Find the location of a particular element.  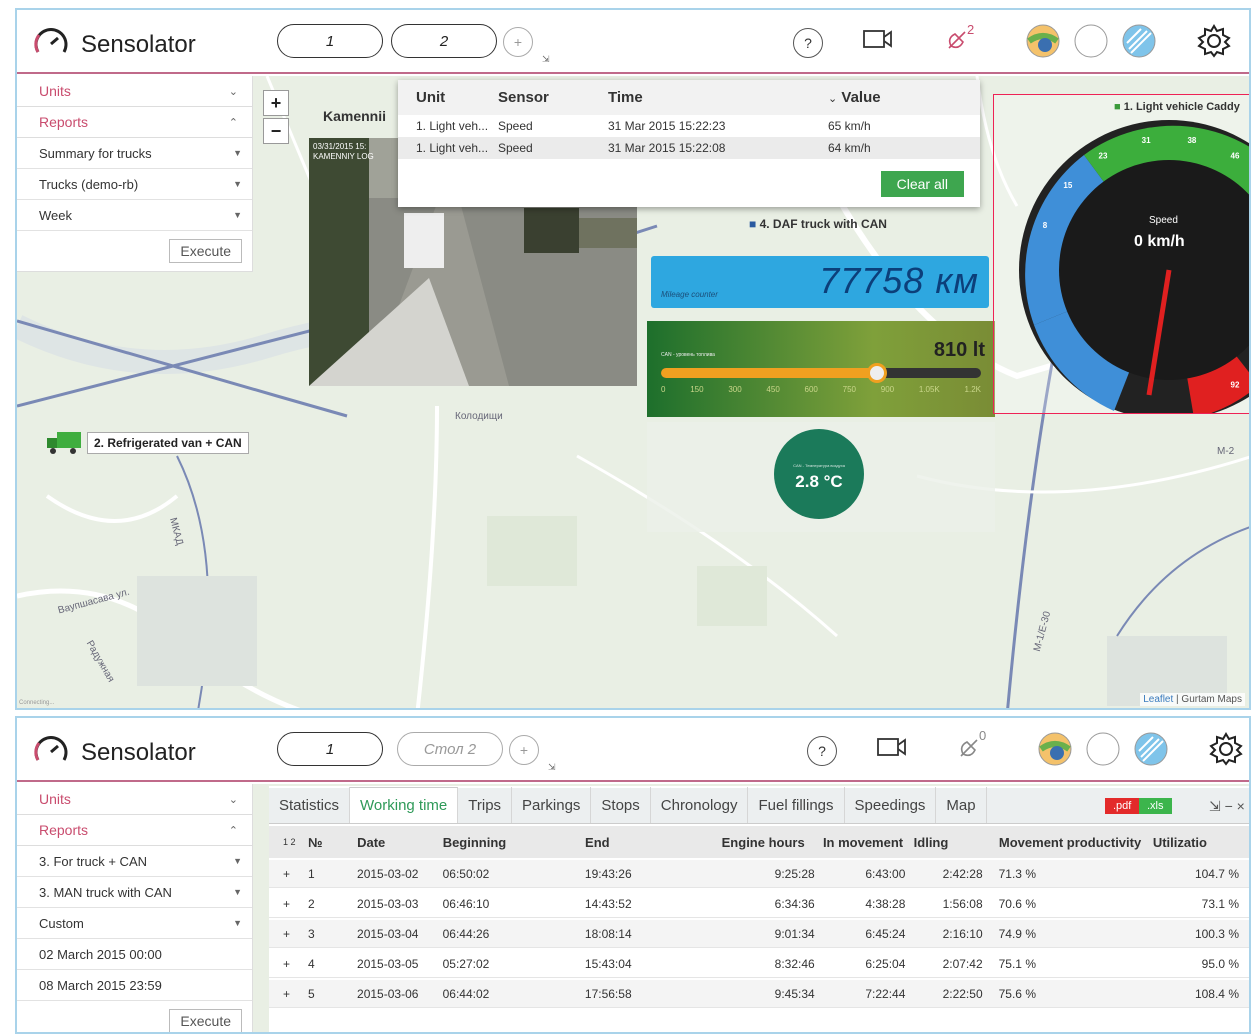

unit-name-label: ■ 4. DAF truck with CAN is located at coordinates (818, 224).